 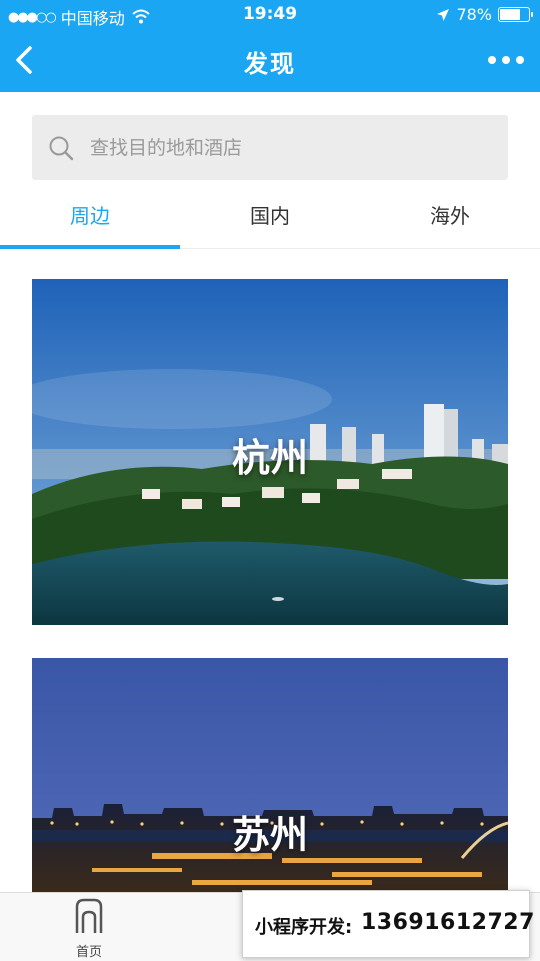 I want to click on nav-bar: 发现, so click(x=270, y=61).